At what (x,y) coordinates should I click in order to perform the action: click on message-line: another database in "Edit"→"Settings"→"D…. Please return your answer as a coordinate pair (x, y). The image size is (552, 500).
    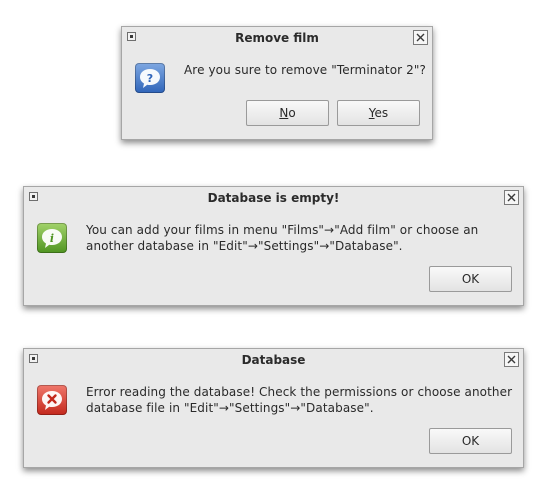
    Looking at the image, I should click on (244, 246).